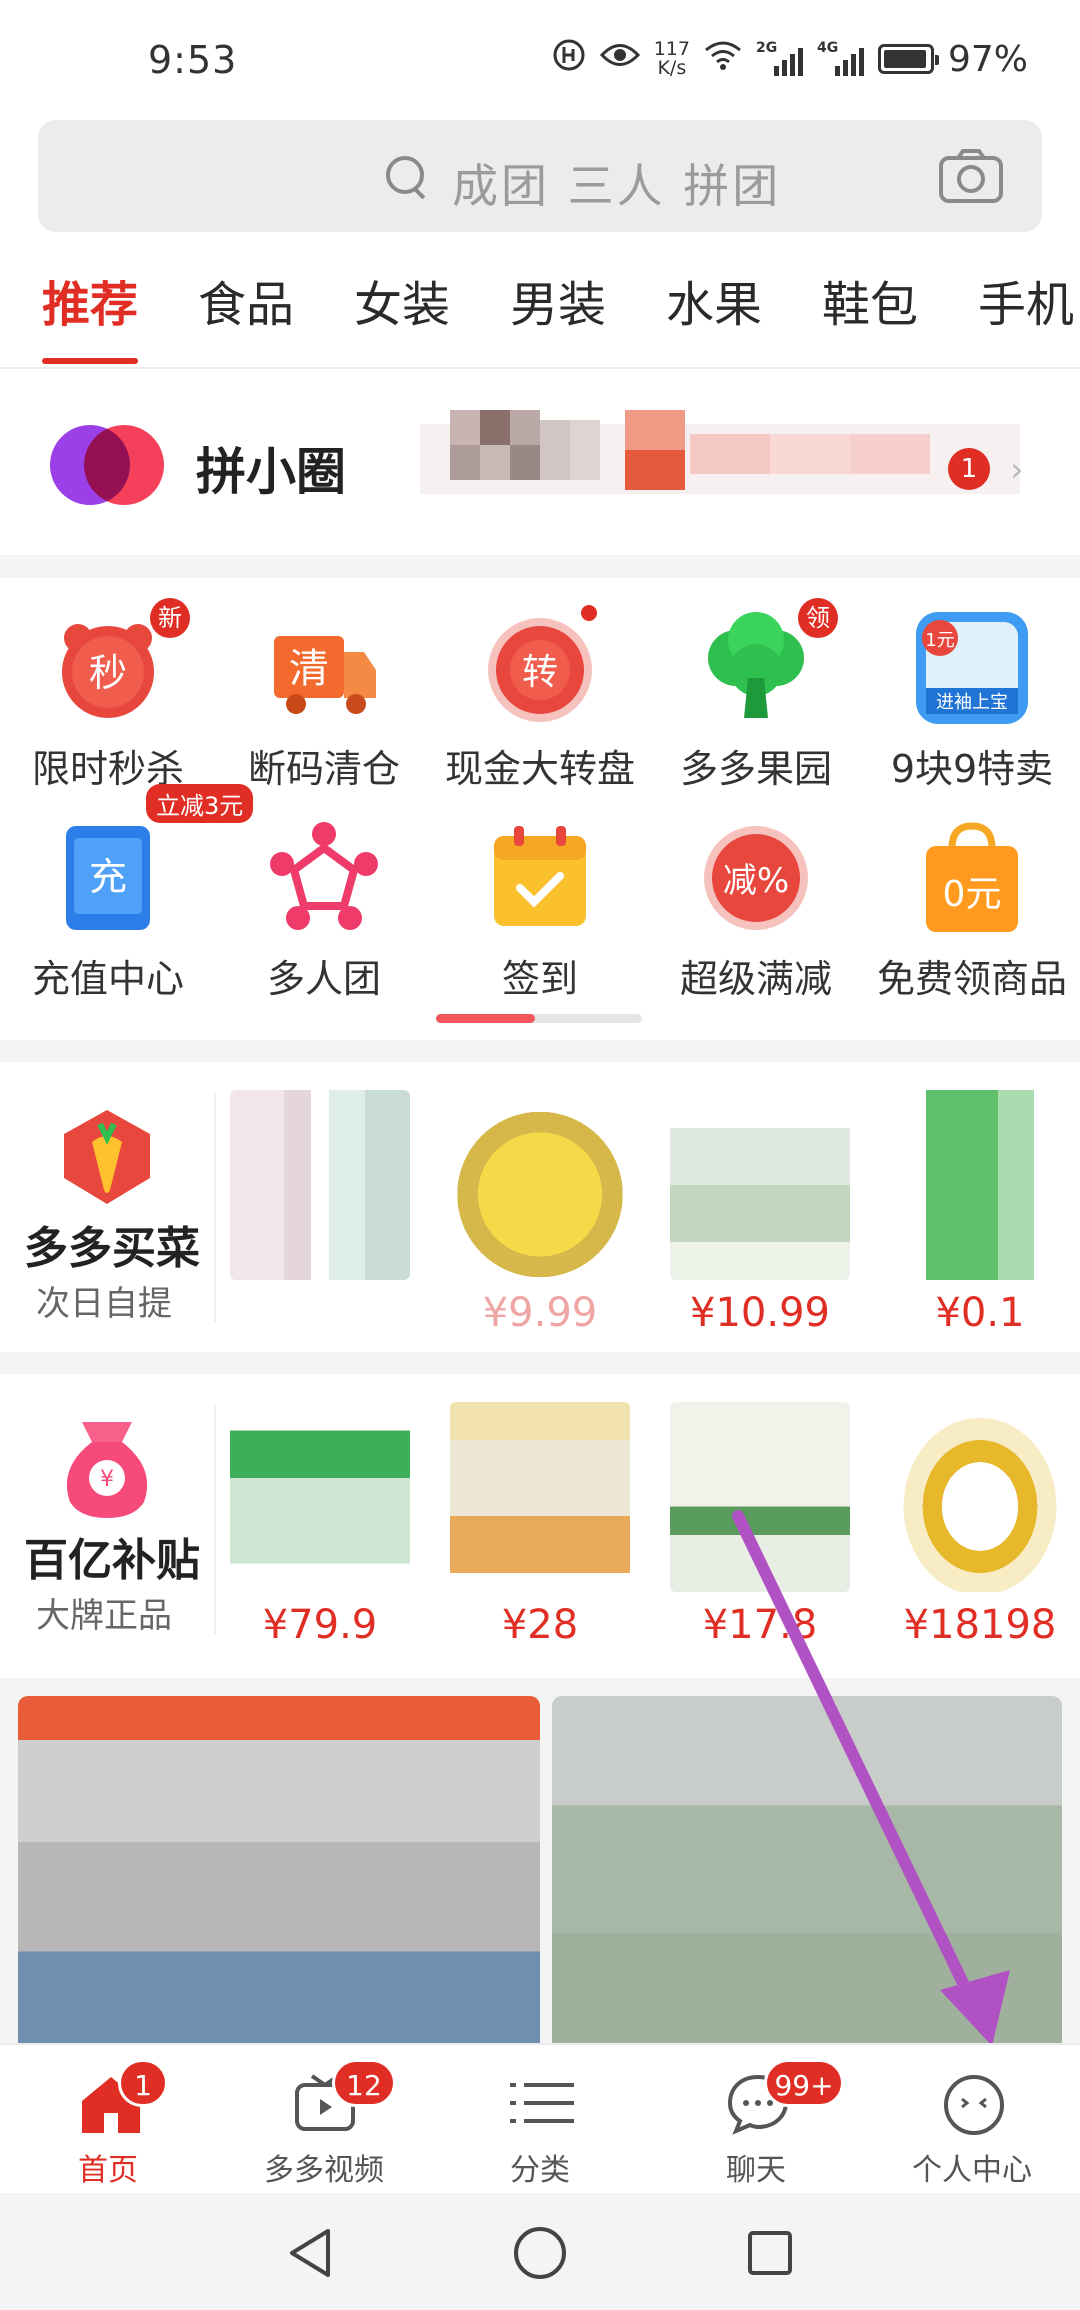 The width and height of the screenshot is (1080, 2310). Describe the element at coordinates (108, 2170) in the screenshot. I see `nav-label: 首页` at that location.